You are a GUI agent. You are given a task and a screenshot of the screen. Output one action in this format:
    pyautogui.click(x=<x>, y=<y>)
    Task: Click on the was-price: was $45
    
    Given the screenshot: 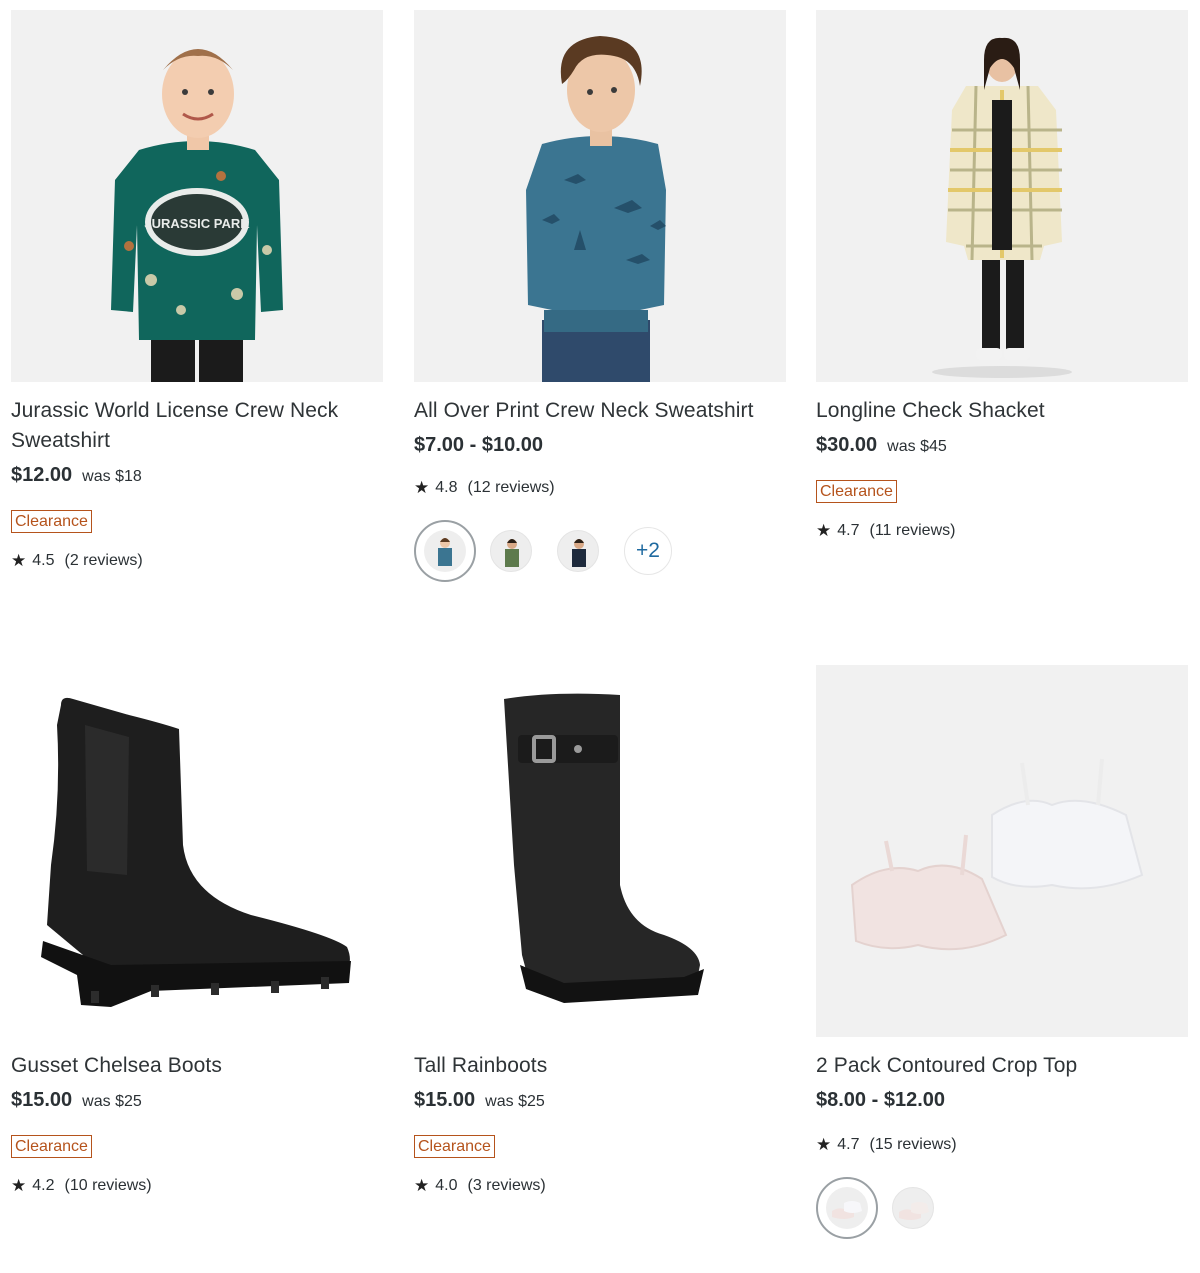 What is the action you would take?
    pyautogui.click(x=917, y=446)
    